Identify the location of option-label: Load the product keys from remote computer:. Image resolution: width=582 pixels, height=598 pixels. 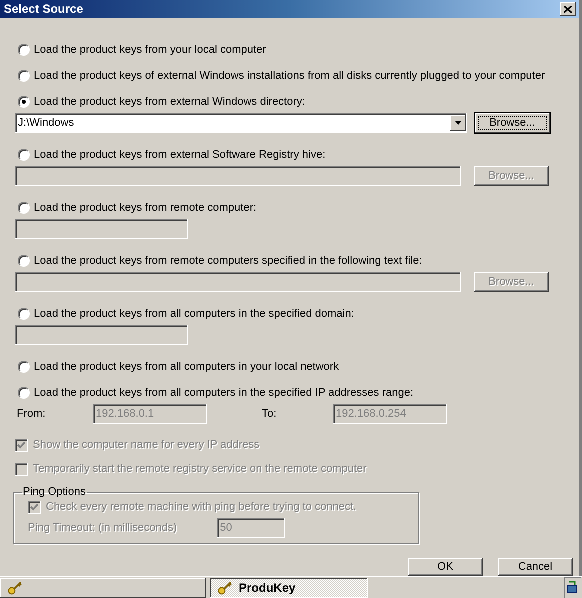
(145, 208).